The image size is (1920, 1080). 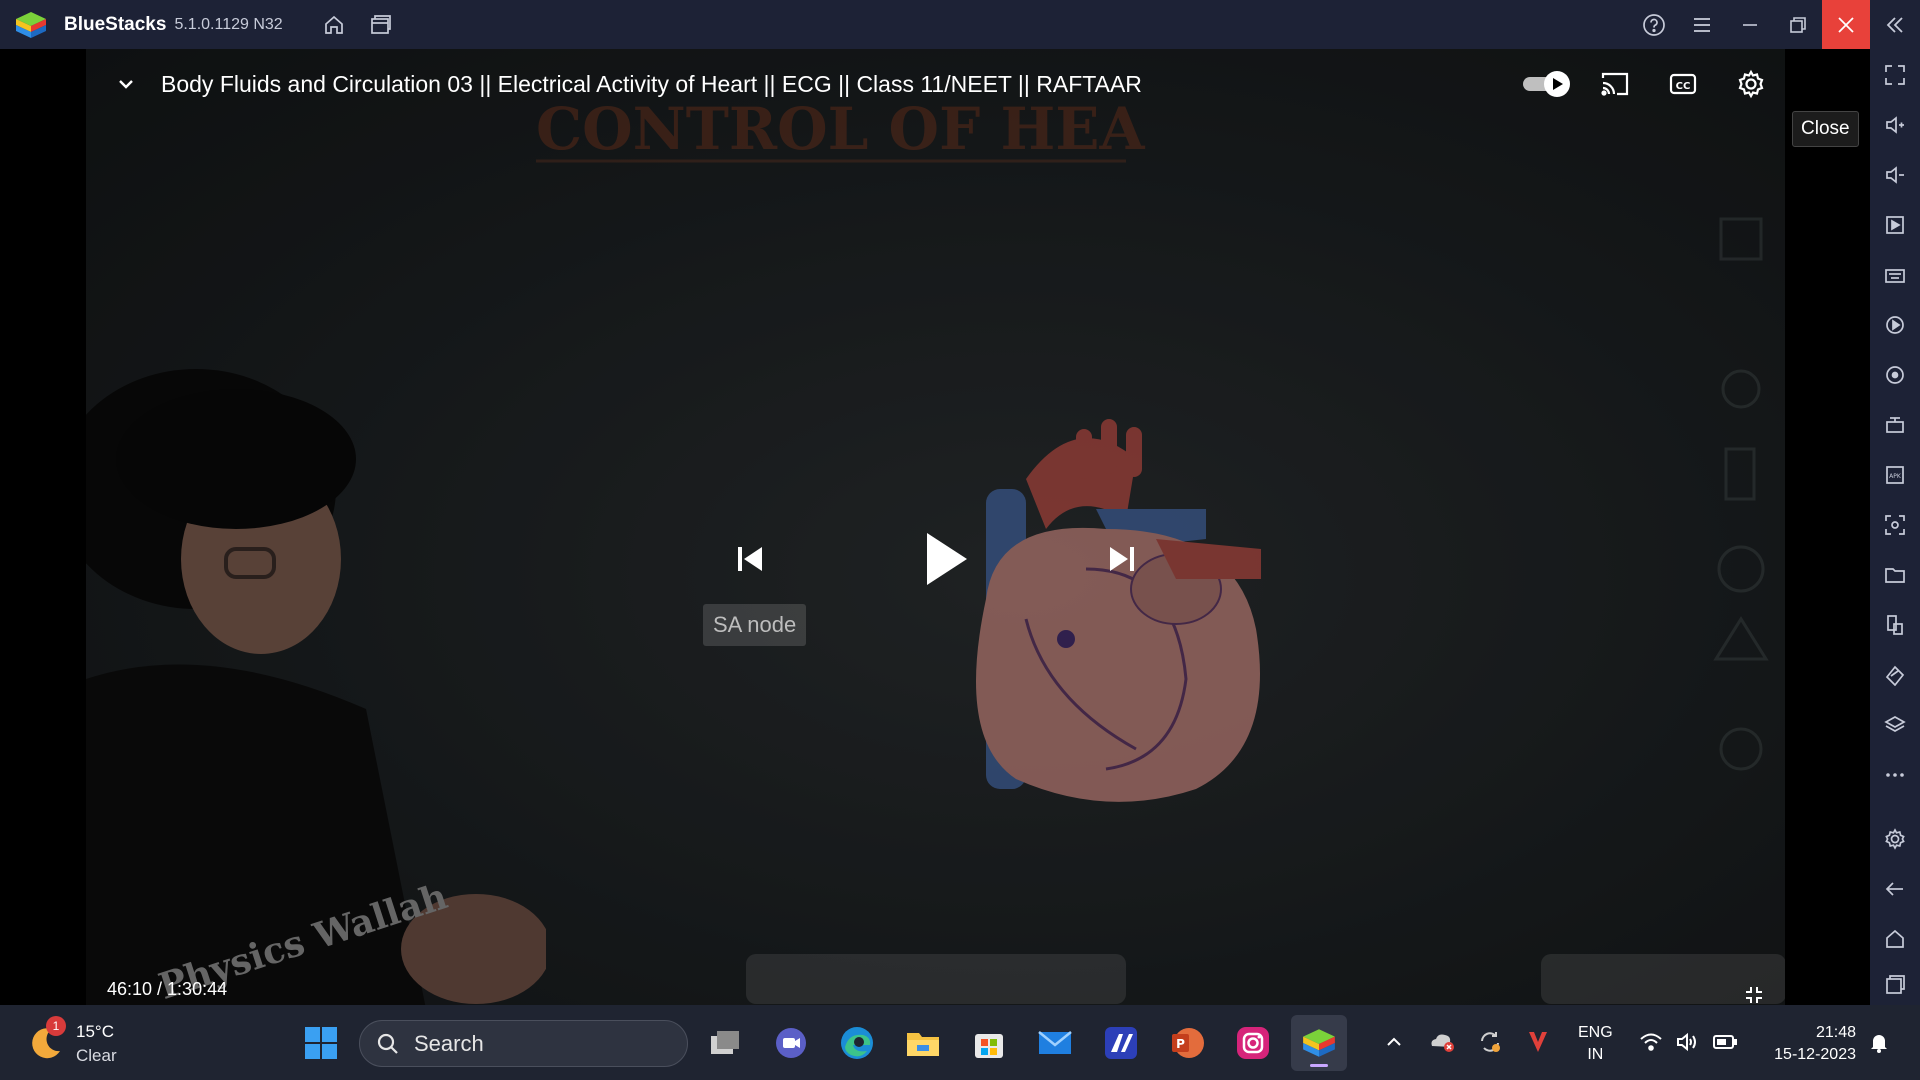 I want to click on next-video-button, so click(x=1122, y=559).